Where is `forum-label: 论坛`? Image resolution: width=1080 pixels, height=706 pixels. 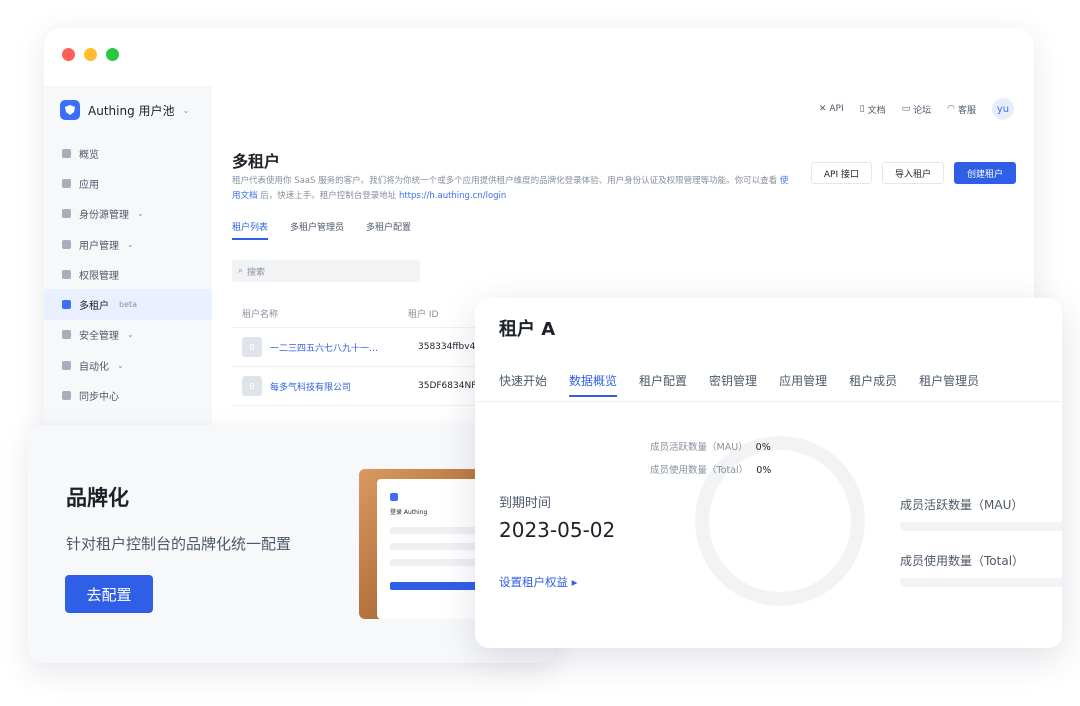
forum-label: 论坛 is located at coordinates (922, 110).